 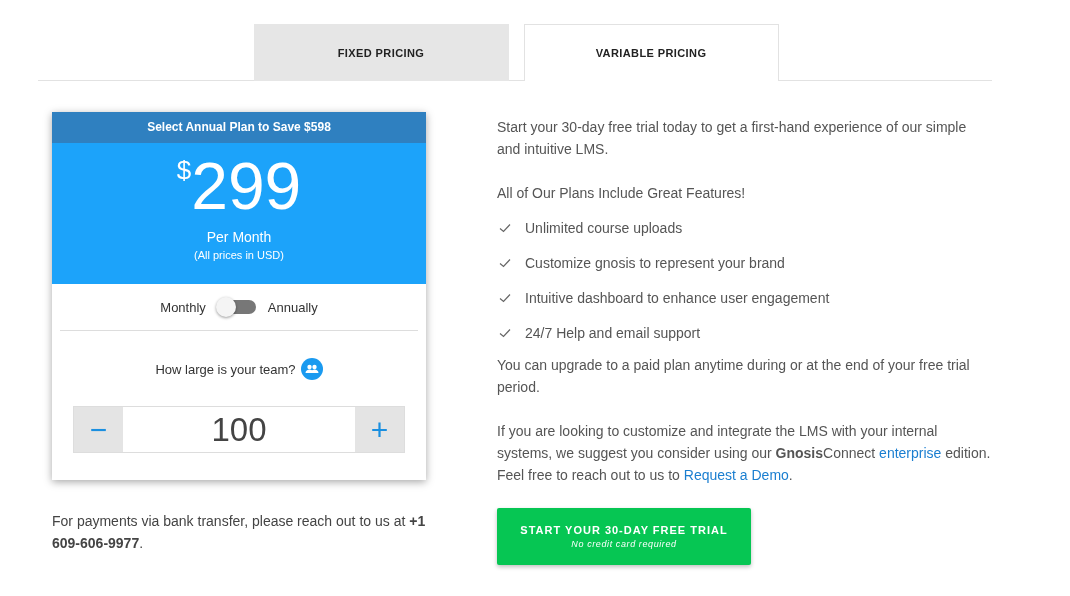 What do you see at coordinates (246, 186) in the screenshot?
I see `price-amount: 299` at bounding box center [246, 186].